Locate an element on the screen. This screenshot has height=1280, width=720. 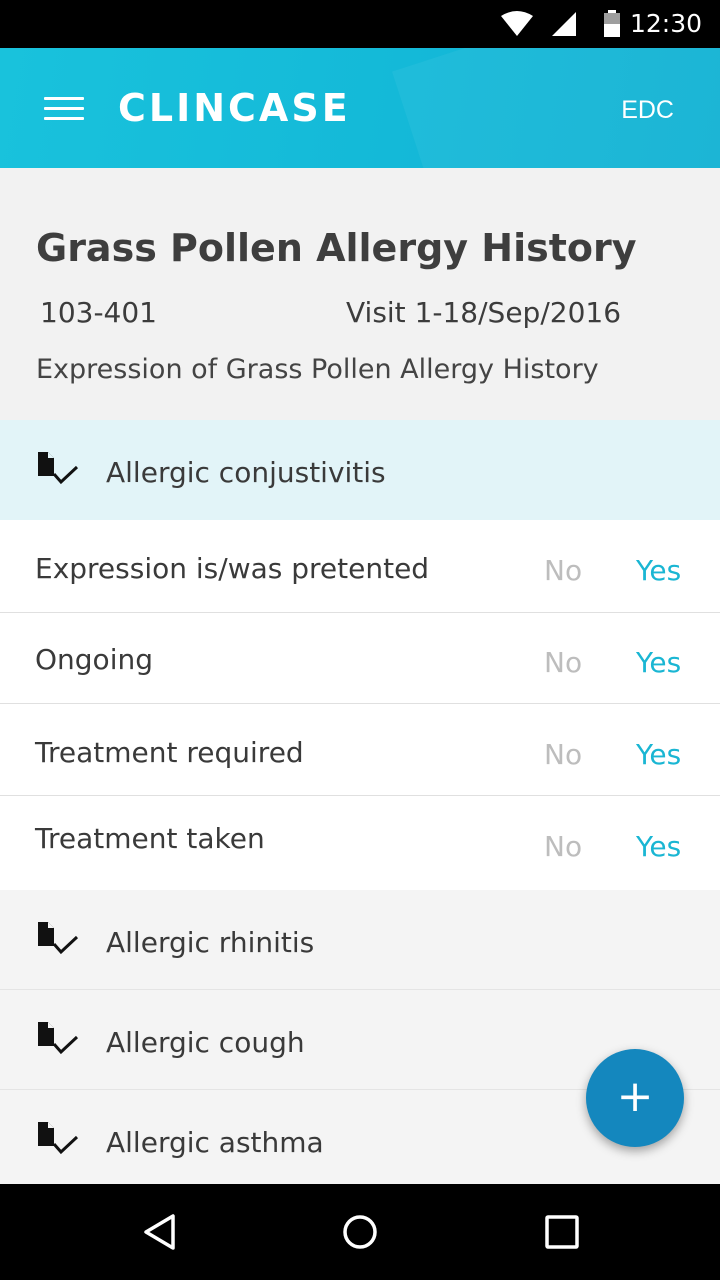
question-label: Ongoing is located at coordinates (94, 659).